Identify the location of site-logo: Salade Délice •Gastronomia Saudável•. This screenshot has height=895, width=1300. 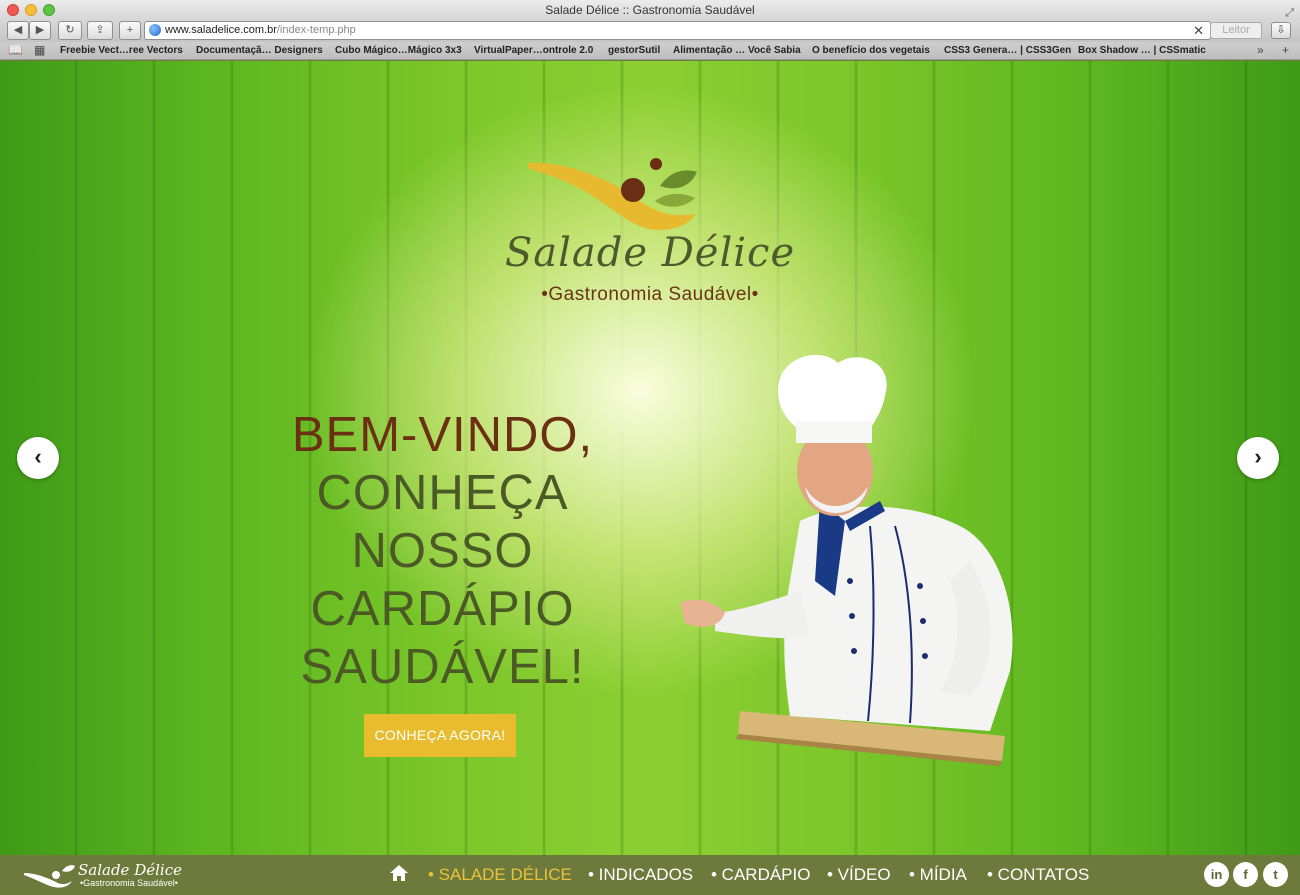
(650, 236).